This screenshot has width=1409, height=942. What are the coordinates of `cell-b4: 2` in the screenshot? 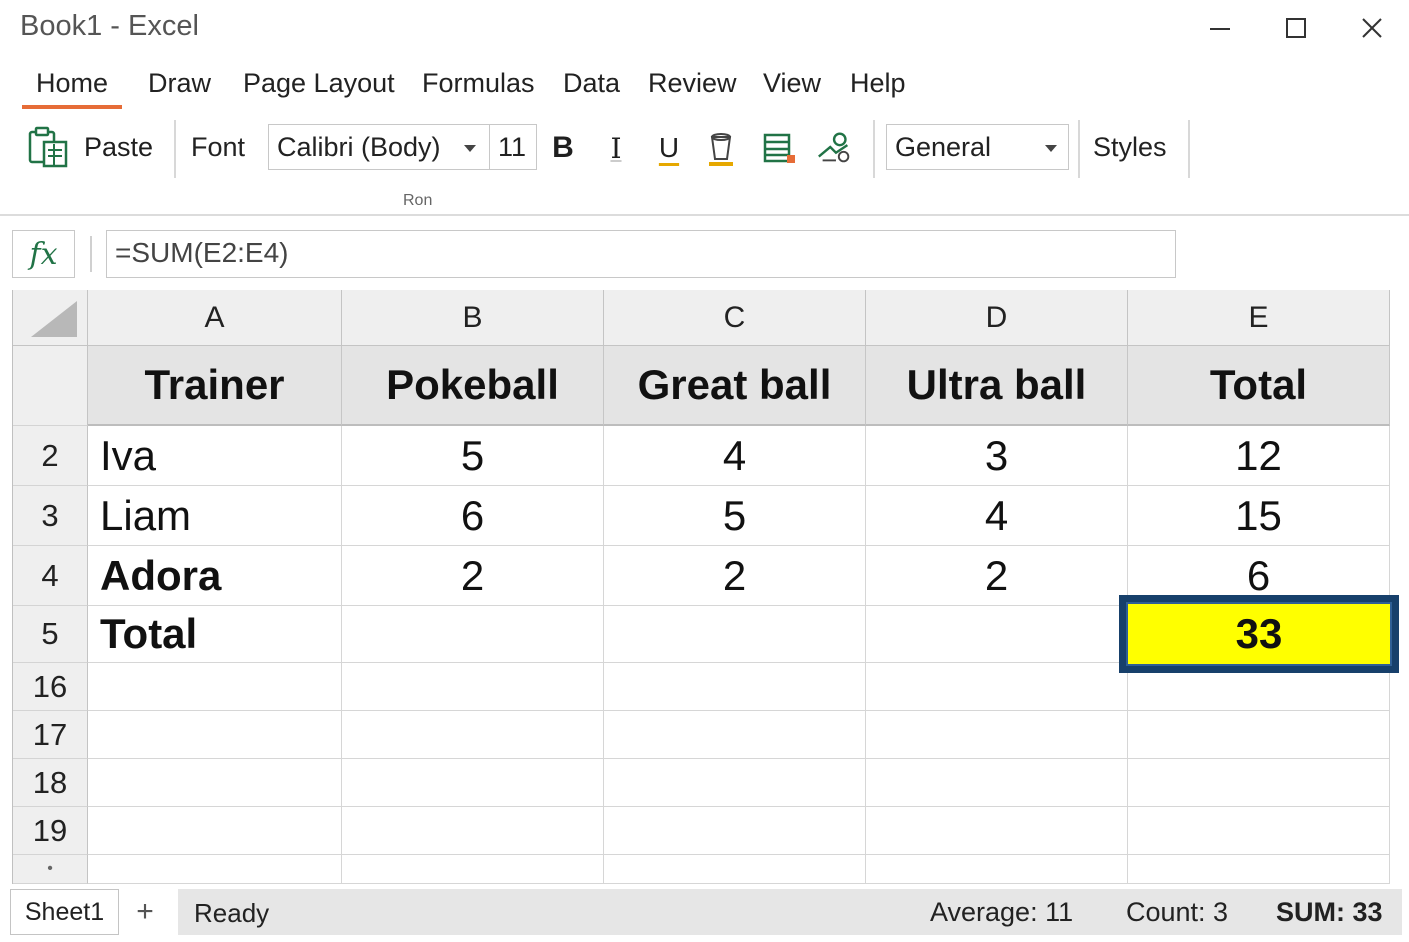 It's located at (473, 576).